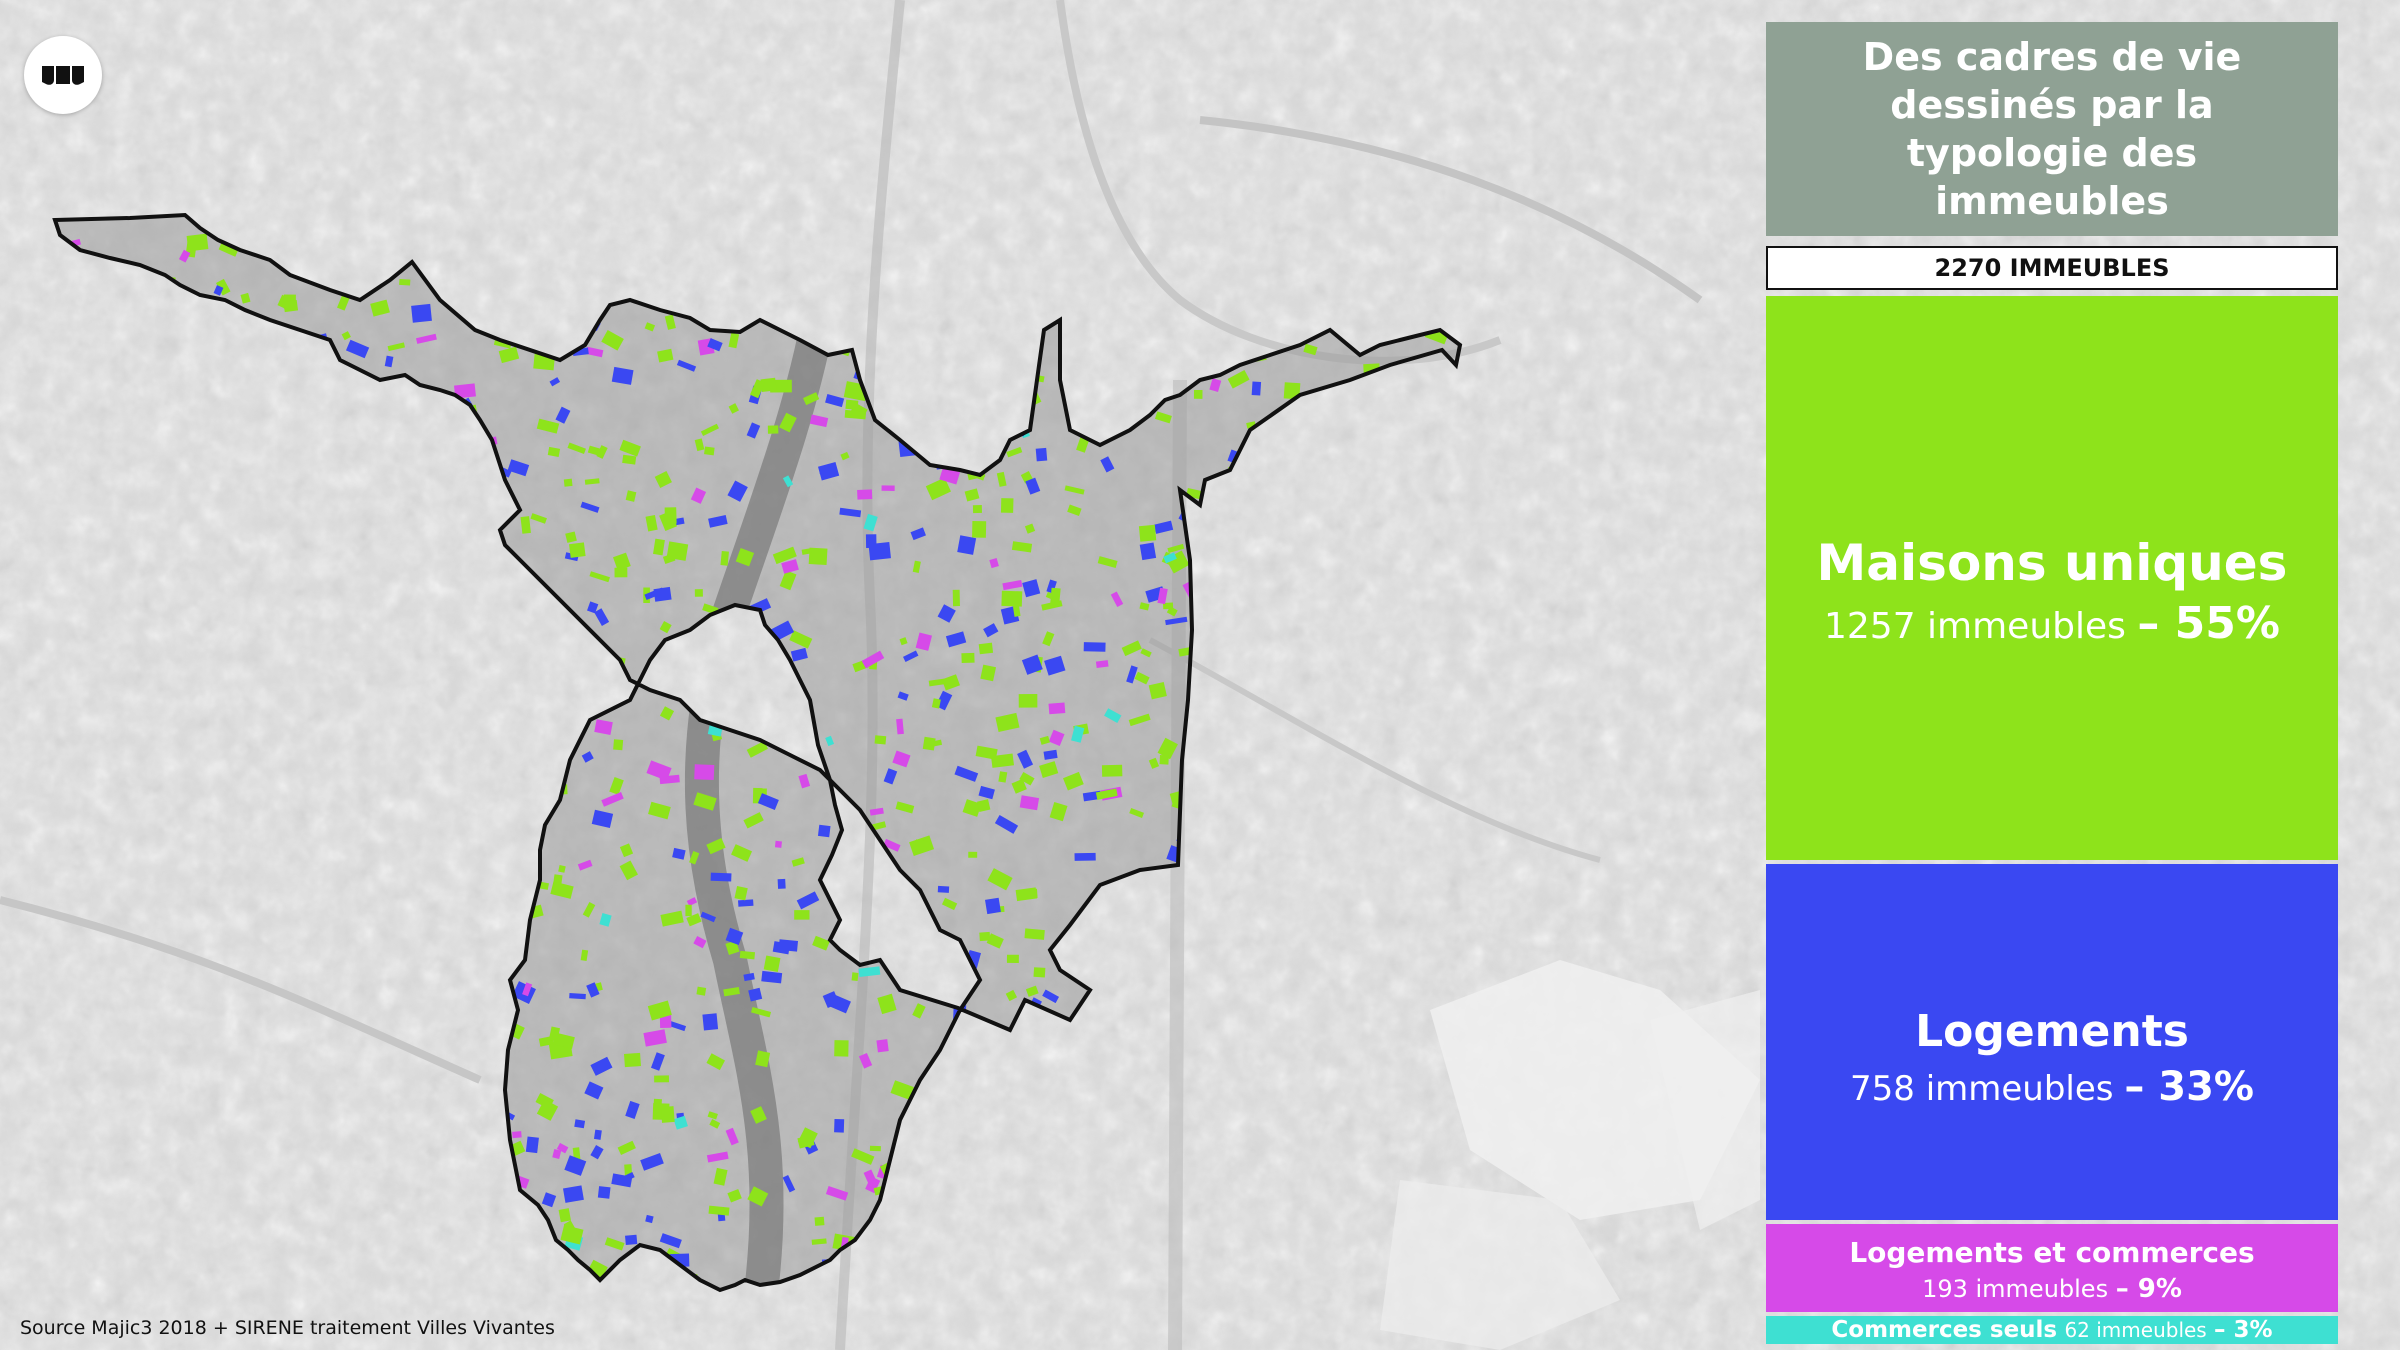 Image resolution: width=2400 pixels, height=1350 pixels. Describe the element at coordinates (2208, 623) in the screenshot. I see `category-percent: – 55%` at that location.